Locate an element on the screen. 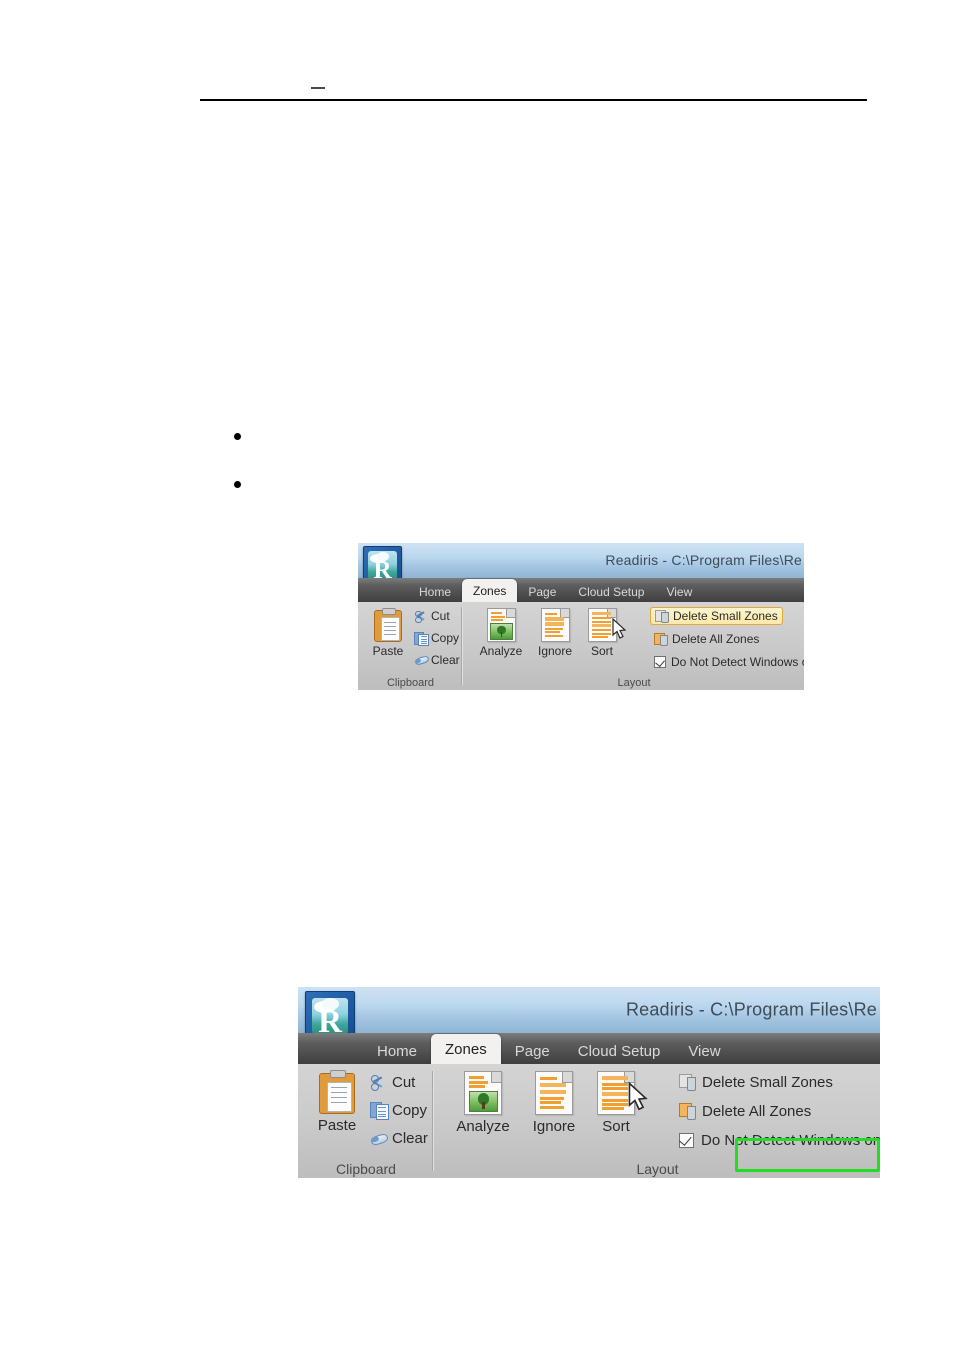  checkbox-label: Do Not Detect Windows on Borders is located at coordinates (737, 662).